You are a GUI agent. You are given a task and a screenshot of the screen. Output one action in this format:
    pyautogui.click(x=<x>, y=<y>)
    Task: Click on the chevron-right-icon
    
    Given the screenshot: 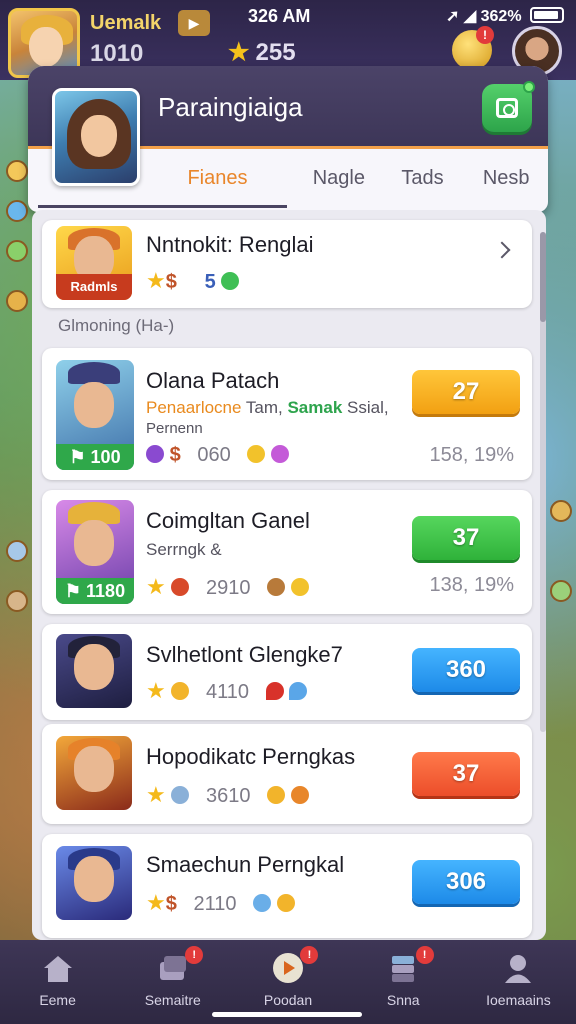 What is the action you would take?
    pyautogui.click(x=502, y=250)
    